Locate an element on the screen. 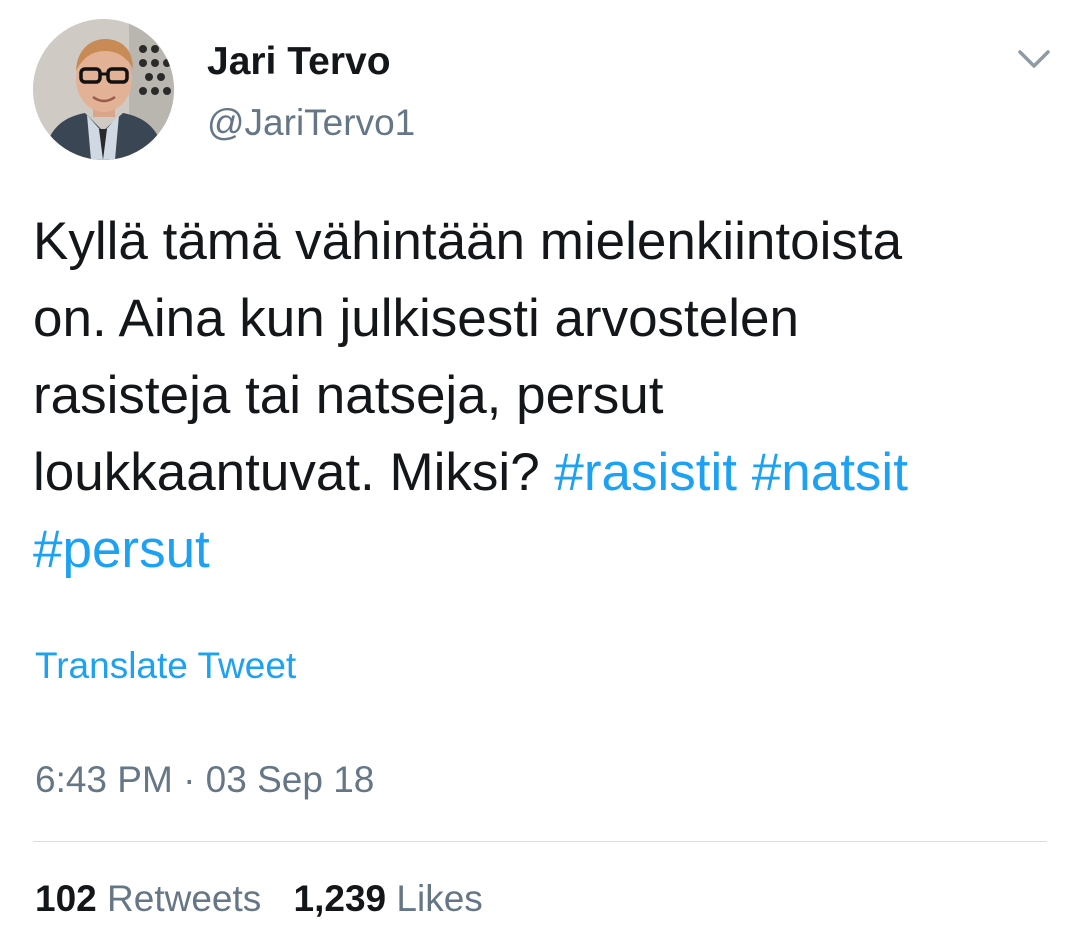  likes-count: 1,239 is located at coordinates (340, 898).